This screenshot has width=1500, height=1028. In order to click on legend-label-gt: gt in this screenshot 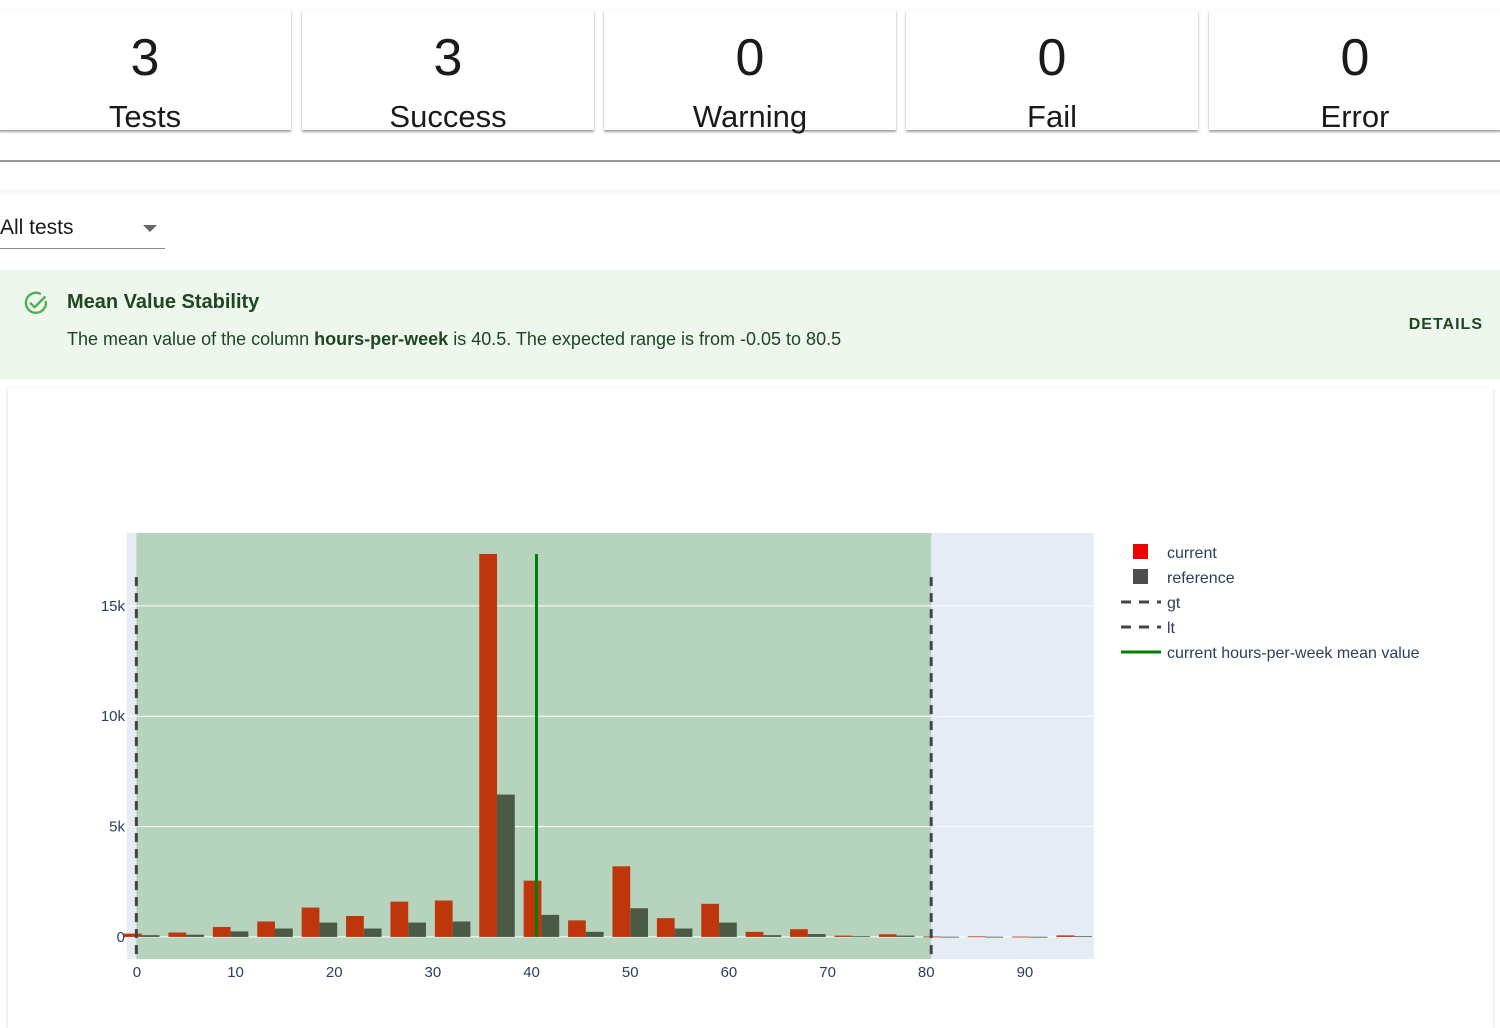, I will do `click(1174, 603)`.